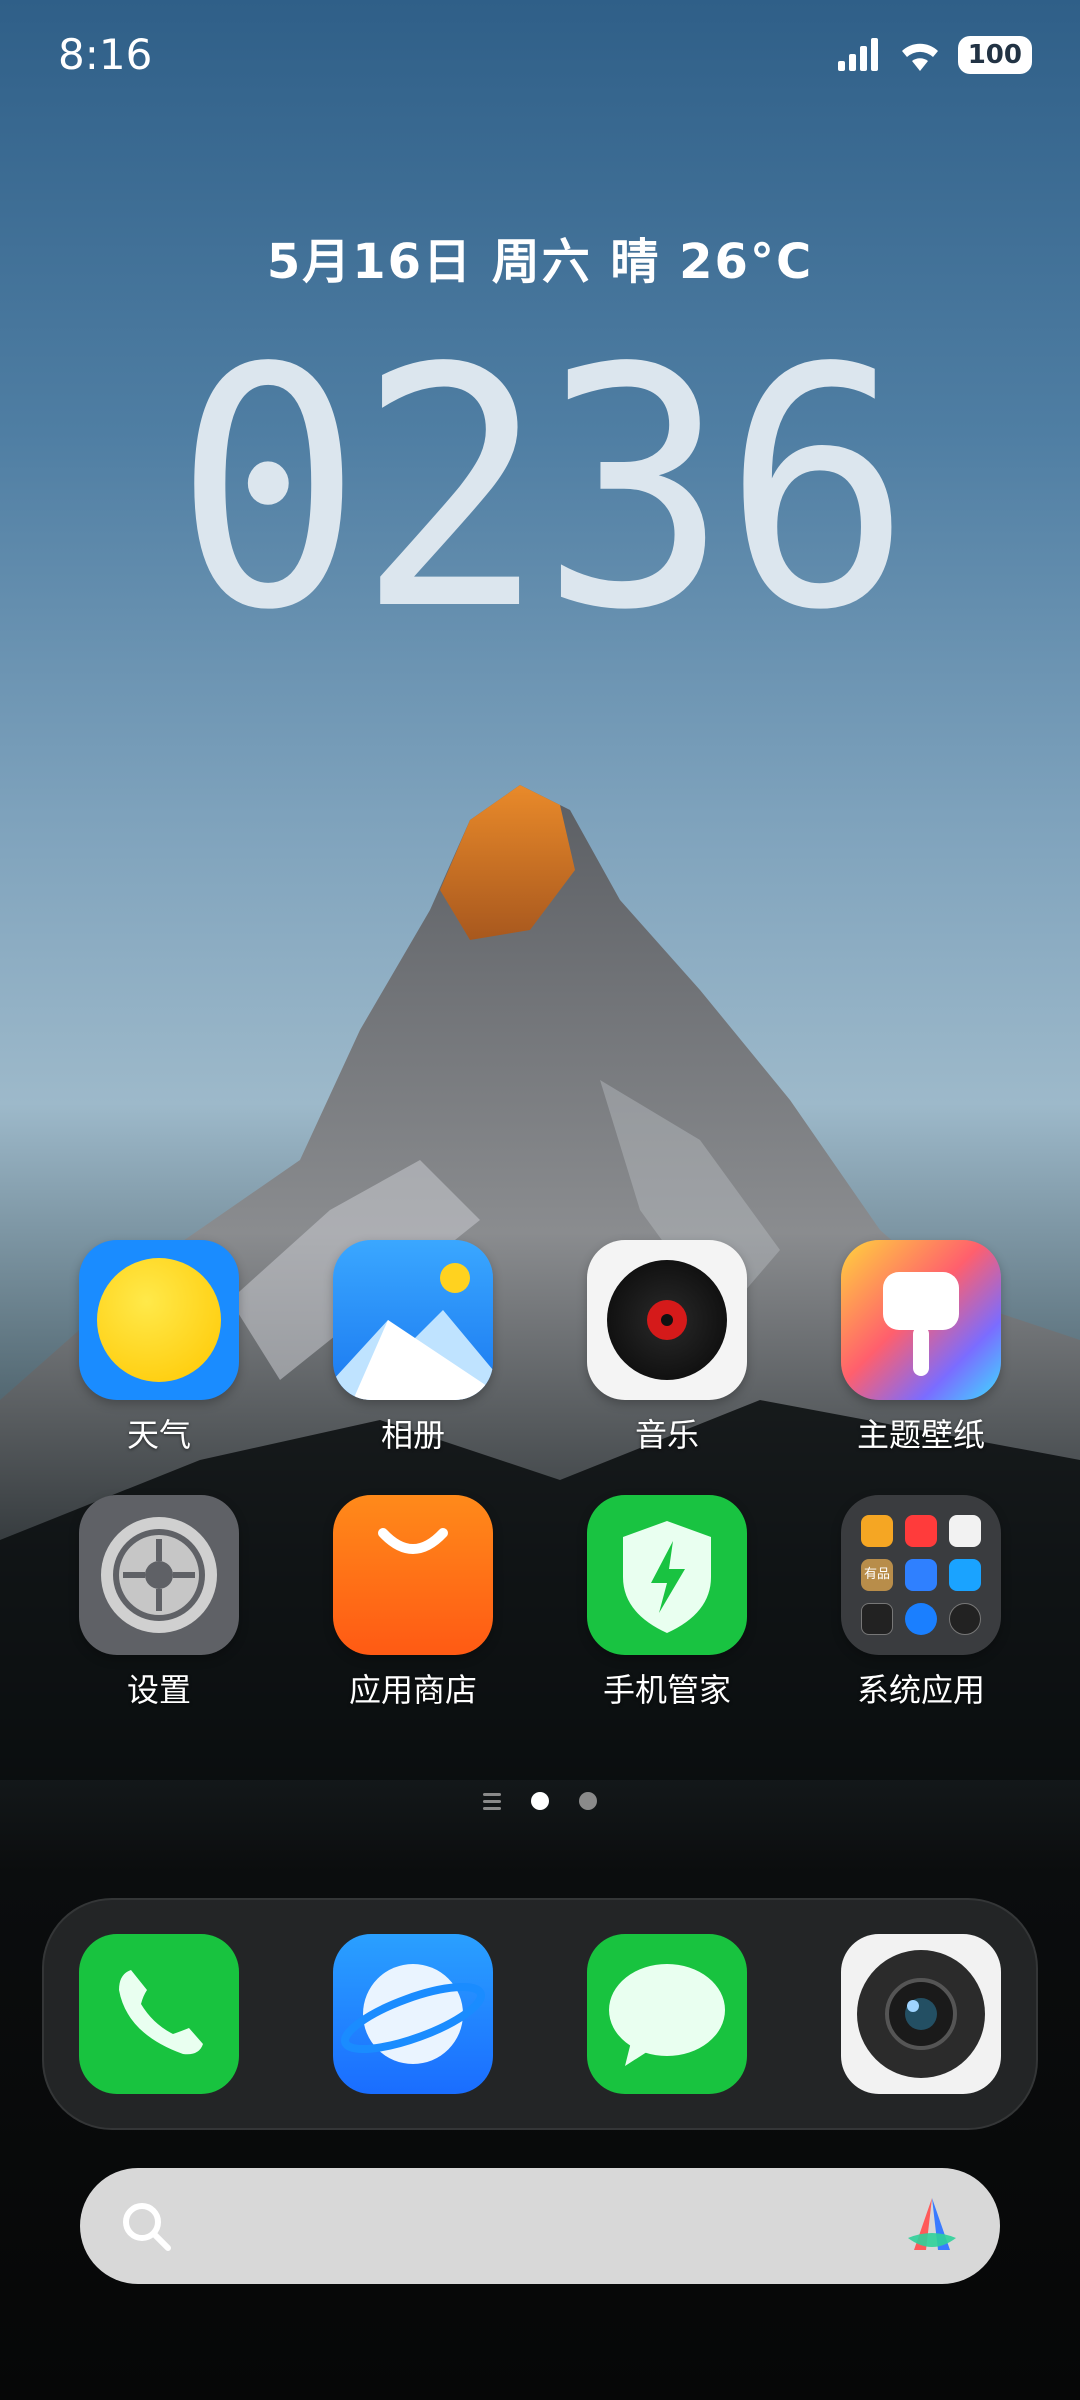  Describe the element at coordinates (921, 1320) in the screenshot. I see `themes-icon` at that location.